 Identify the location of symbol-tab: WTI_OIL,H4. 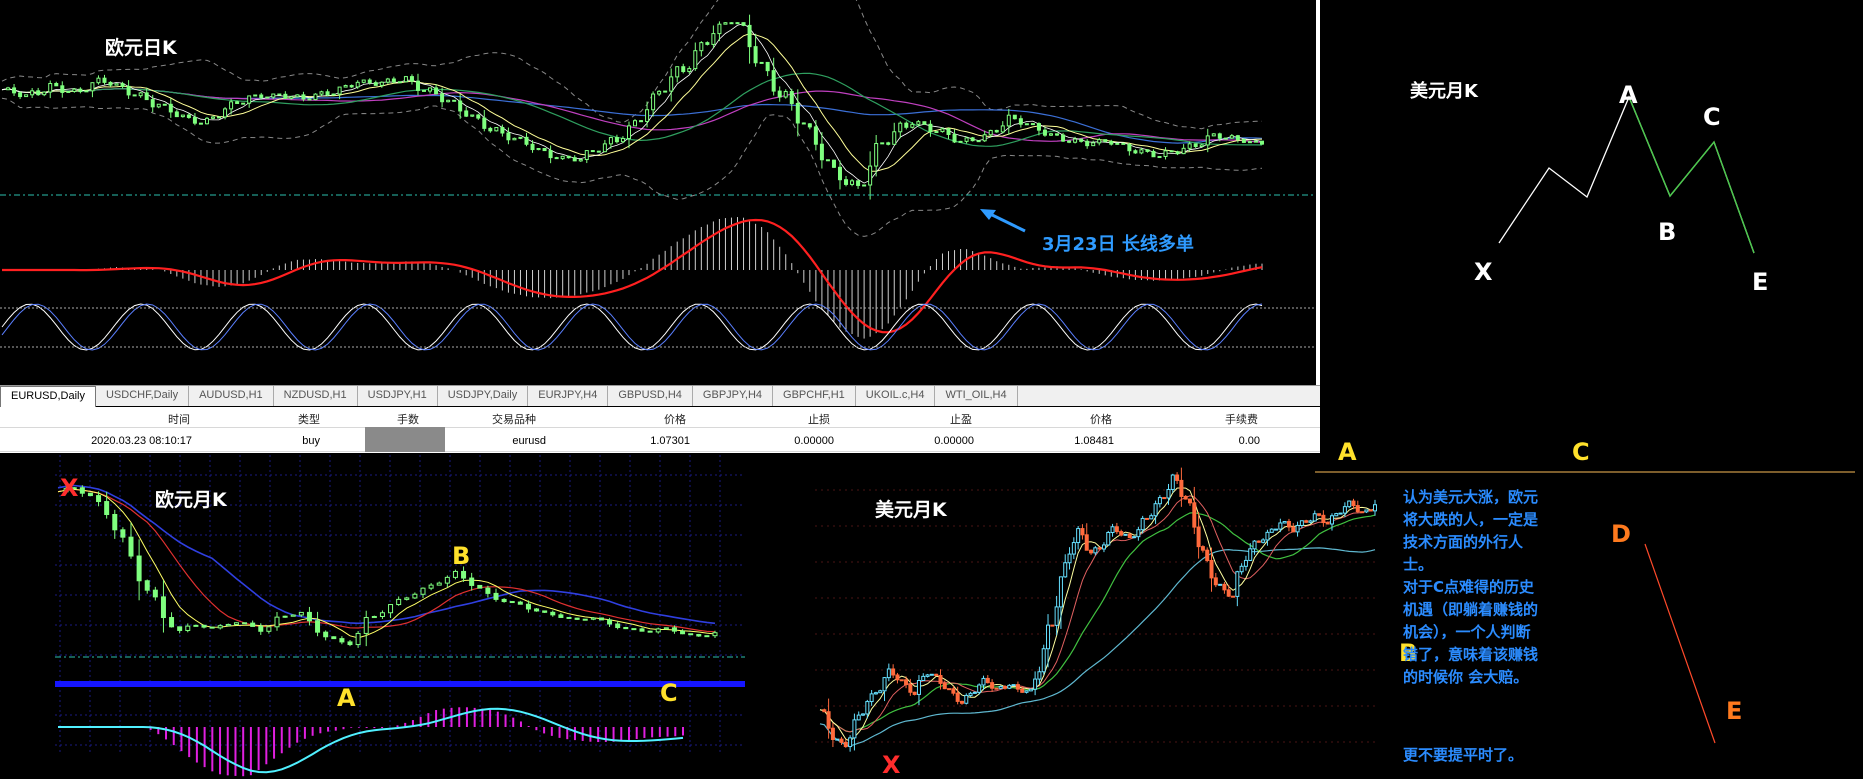
(976, 396).